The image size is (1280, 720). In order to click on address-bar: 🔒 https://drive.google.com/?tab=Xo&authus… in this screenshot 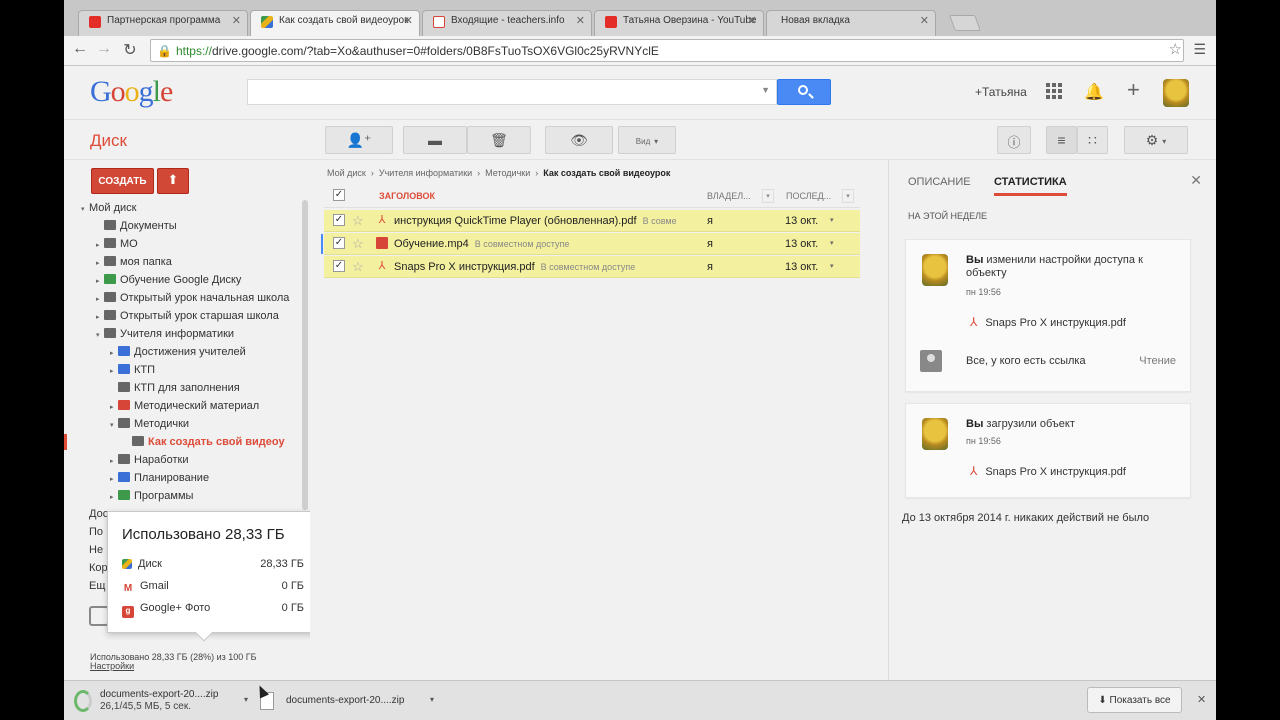, I will do `click(667, 50)`.